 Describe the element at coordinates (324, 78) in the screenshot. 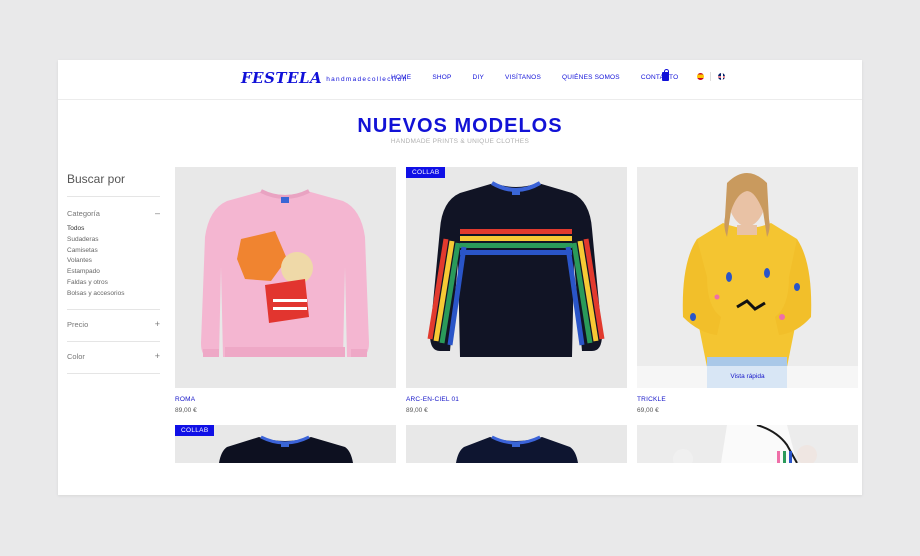

I see `brand-logo: FESTELA handmadecollection` at that location.